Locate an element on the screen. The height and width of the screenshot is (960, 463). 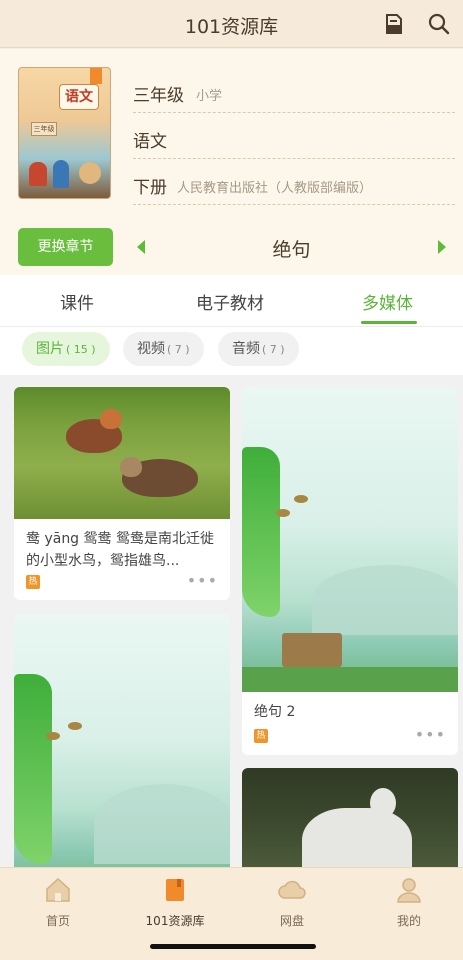
card-title: 绝句 2 is located at coordinates (275, 712).